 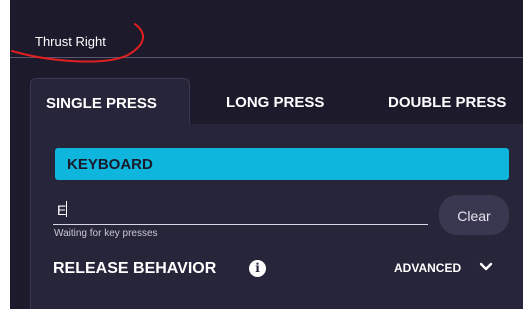 I want to click on binding-name-text: Thrust Right, so click(x=70, y=41).